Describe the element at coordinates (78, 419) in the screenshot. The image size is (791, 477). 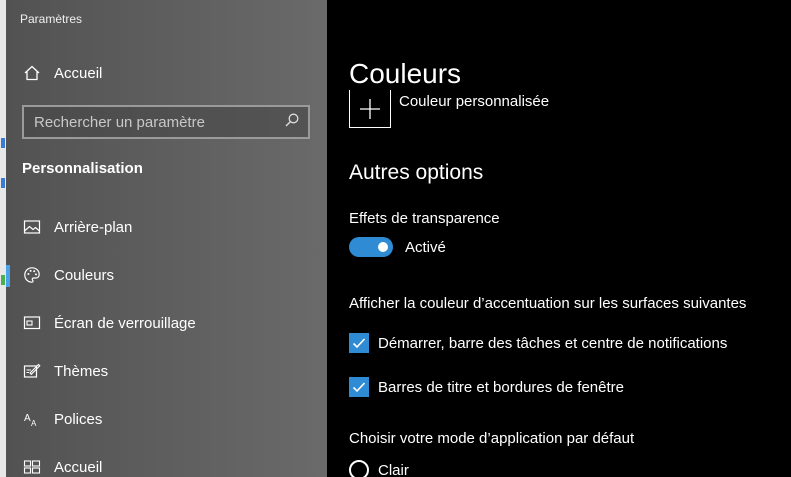
I see `sidebar-item-label: Polices` at that location.